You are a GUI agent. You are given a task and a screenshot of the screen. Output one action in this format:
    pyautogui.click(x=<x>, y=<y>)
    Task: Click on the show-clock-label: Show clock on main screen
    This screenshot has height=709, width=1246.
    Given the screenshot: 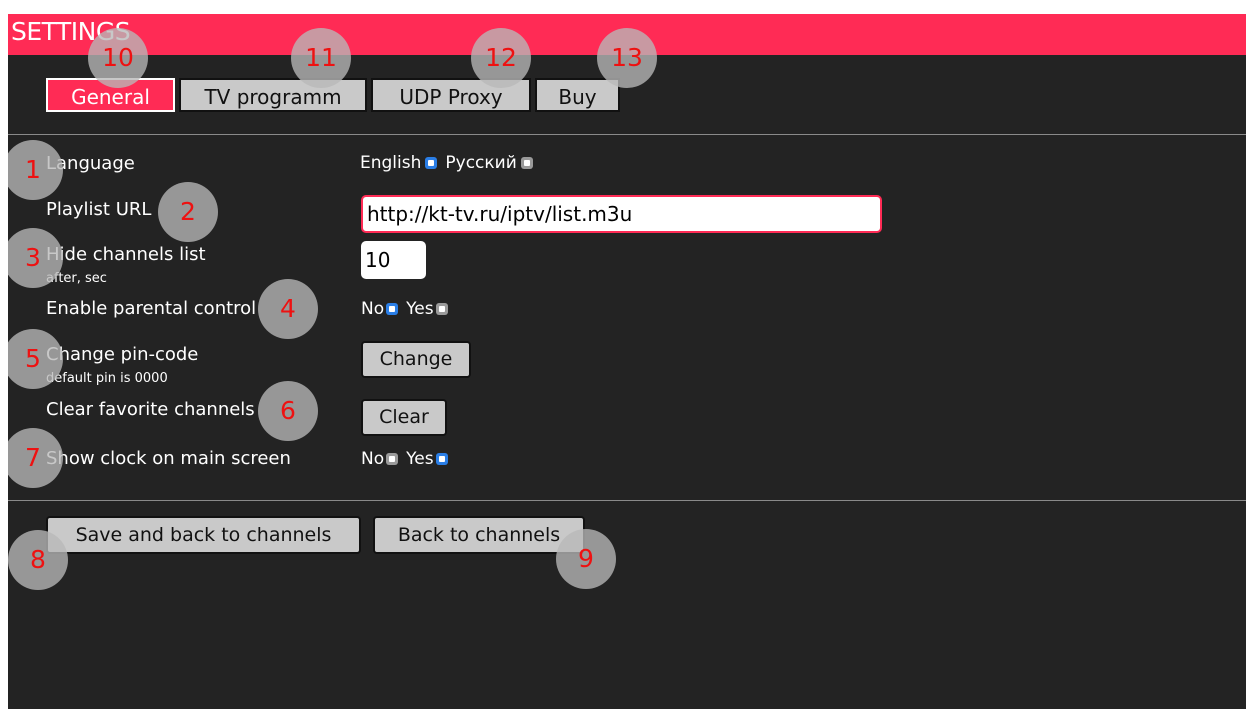 What is the action you would take?
    pyautogui.click(x=168, y=458)
    